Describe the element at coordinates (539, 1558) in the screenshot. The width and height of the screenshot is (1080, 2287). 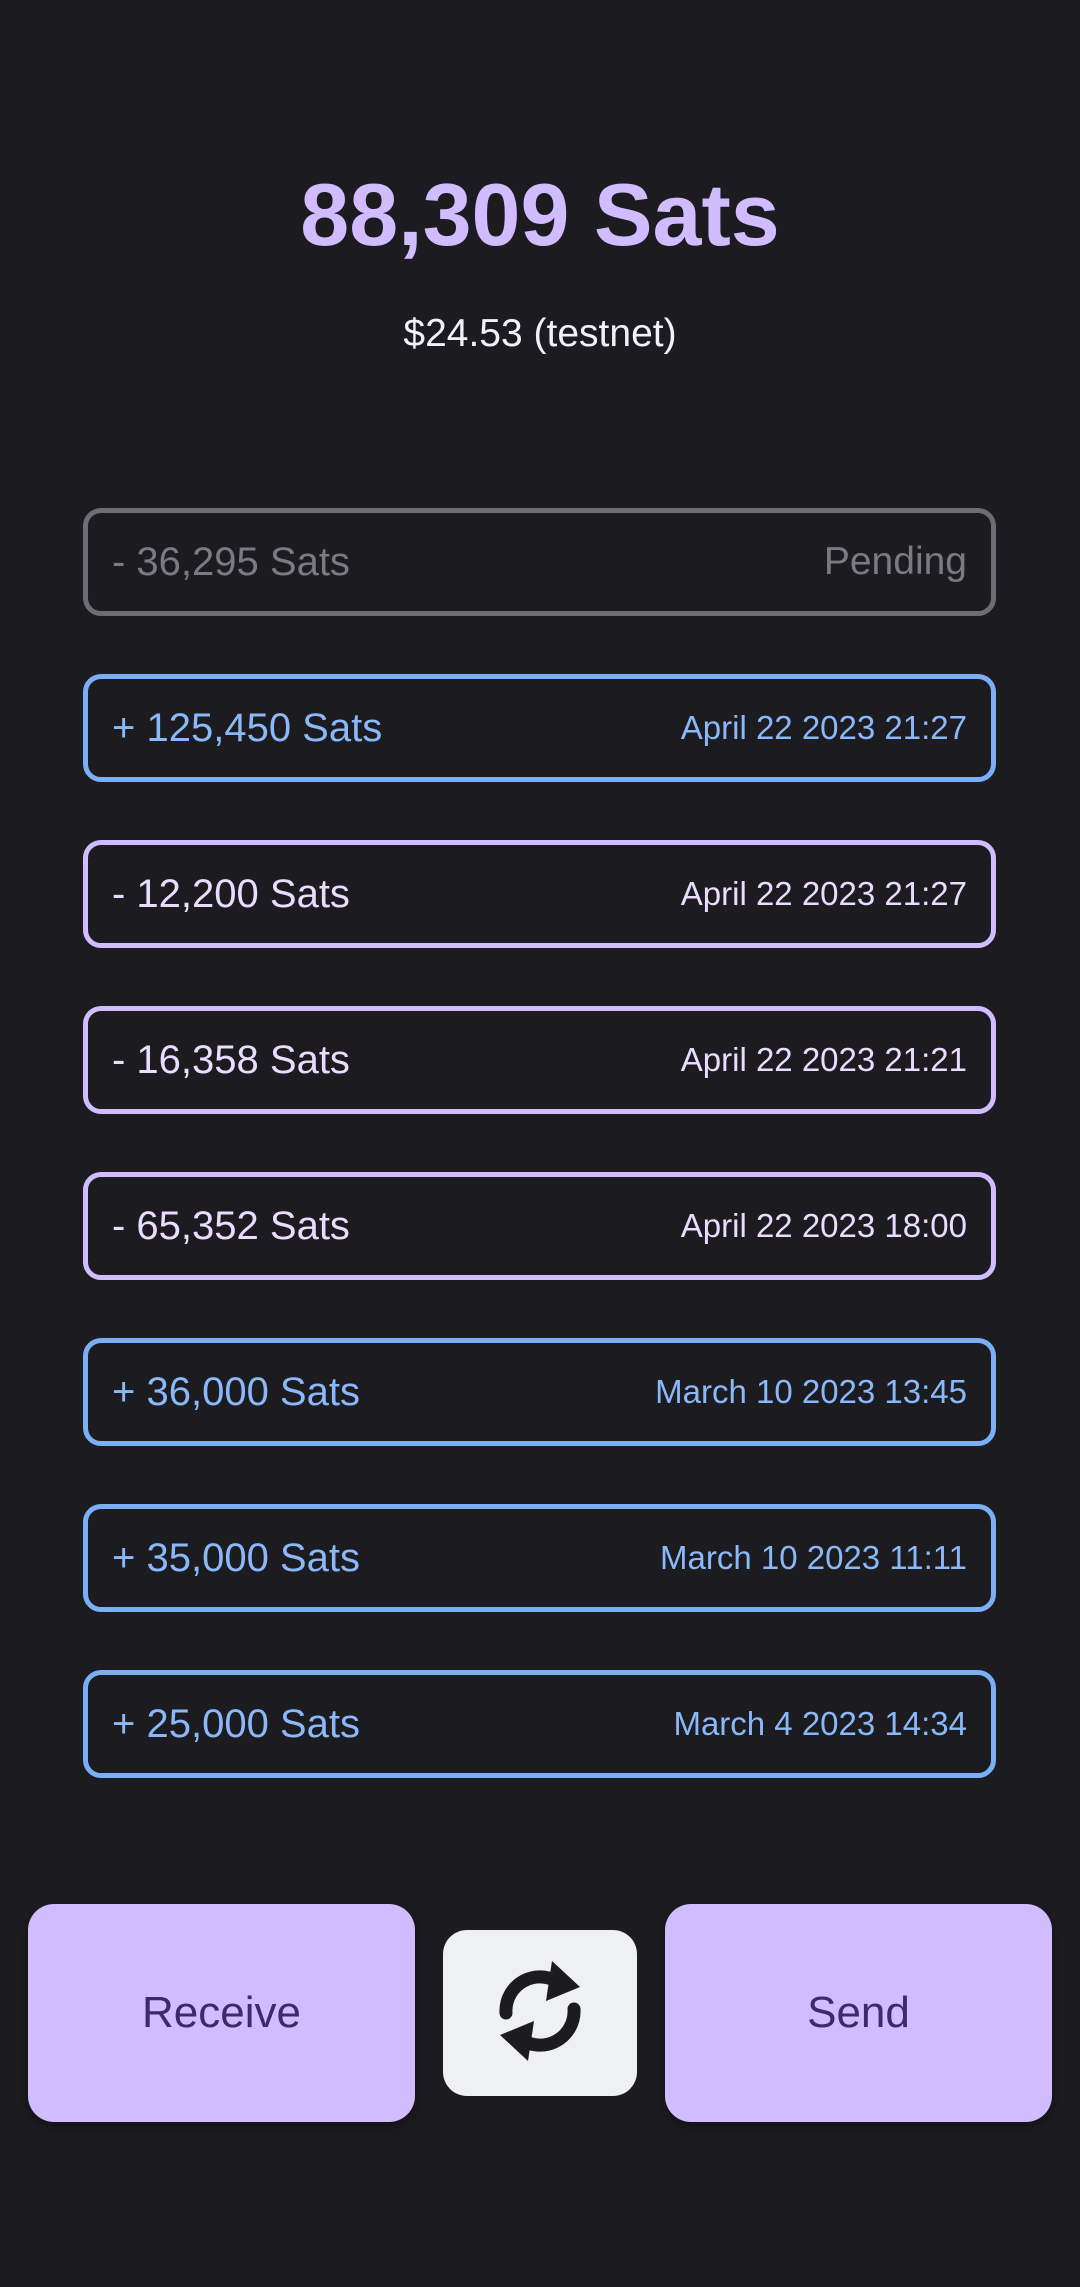
I see `transaction-item: + 35,000 Sats March 10 2023 11:11` at that location.